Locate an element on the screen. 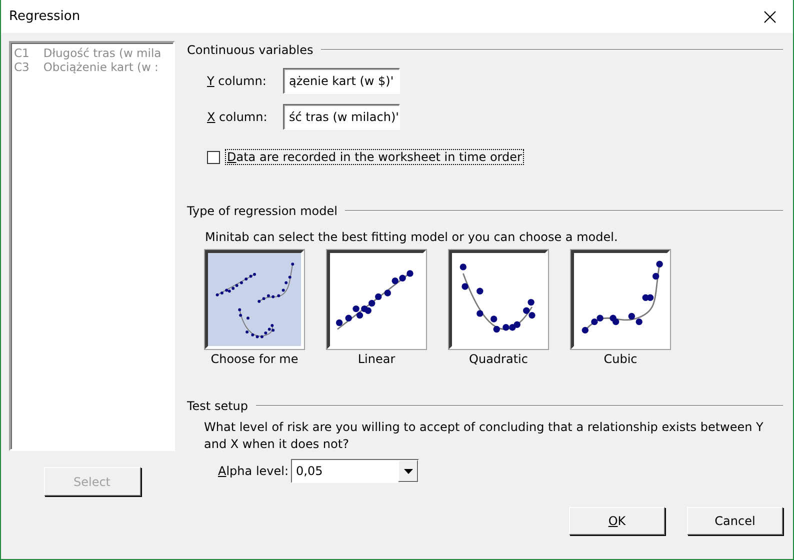  dialog-button: Cancel is located at coordinates (735, 521).